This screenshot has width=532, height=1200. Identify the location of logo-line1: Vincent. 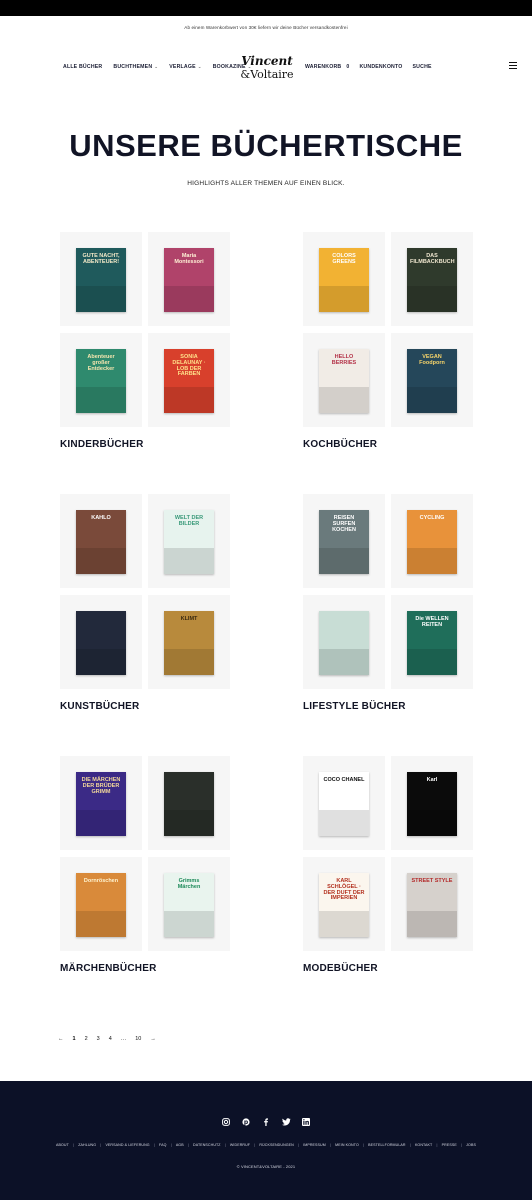
(267, 61).